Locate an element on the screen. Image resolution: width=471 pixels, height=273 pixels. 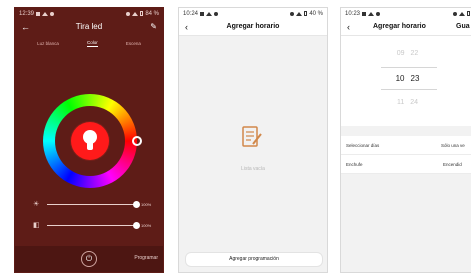
status-bar: 10:23 is located at coordinates (406, 13).